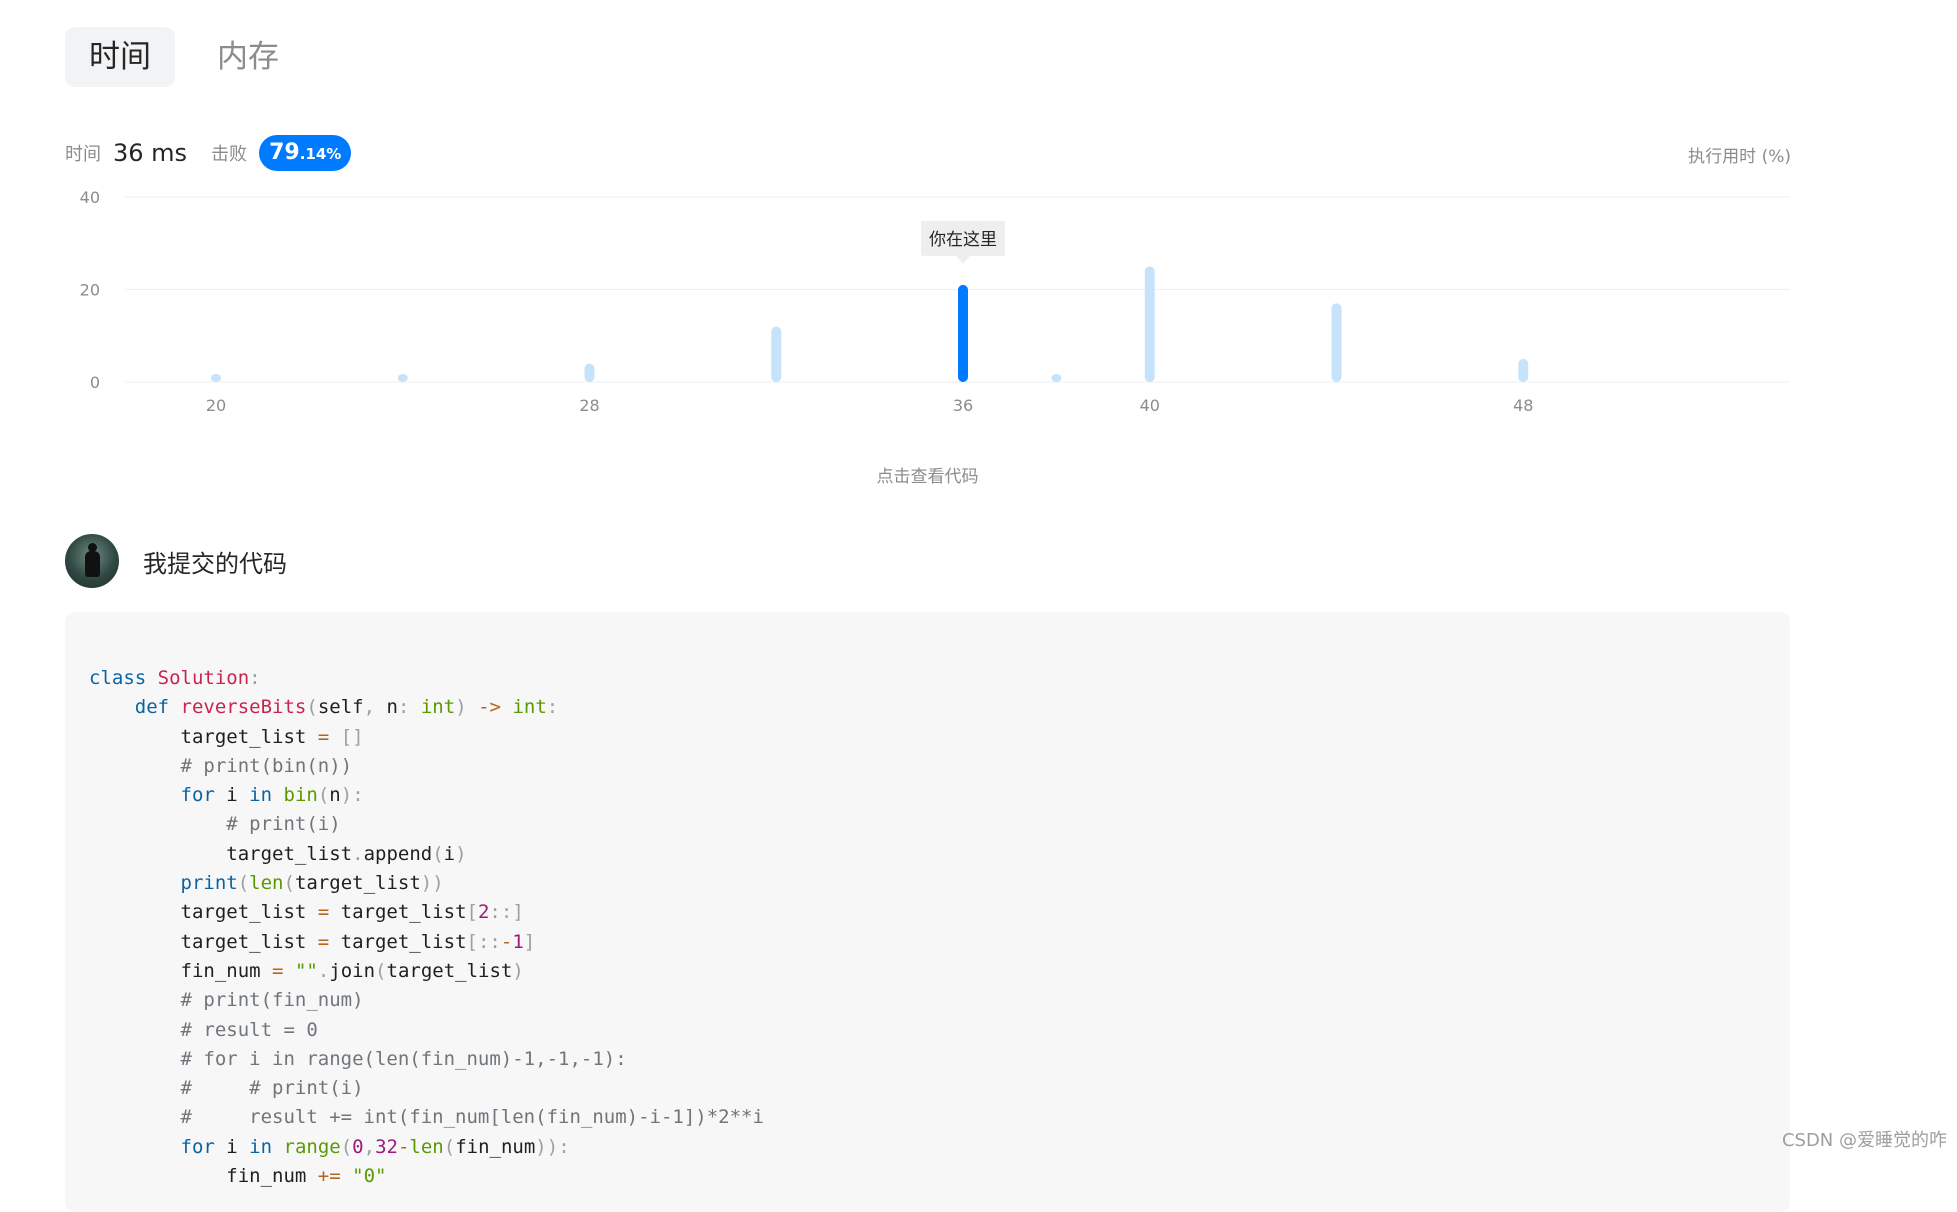 Image resolution: width=1957 pixels, height=1212 pixels. What do you see at coordinates (92, 561) in the screenshot?
I see `avatar` at bounding box center [92, 561].